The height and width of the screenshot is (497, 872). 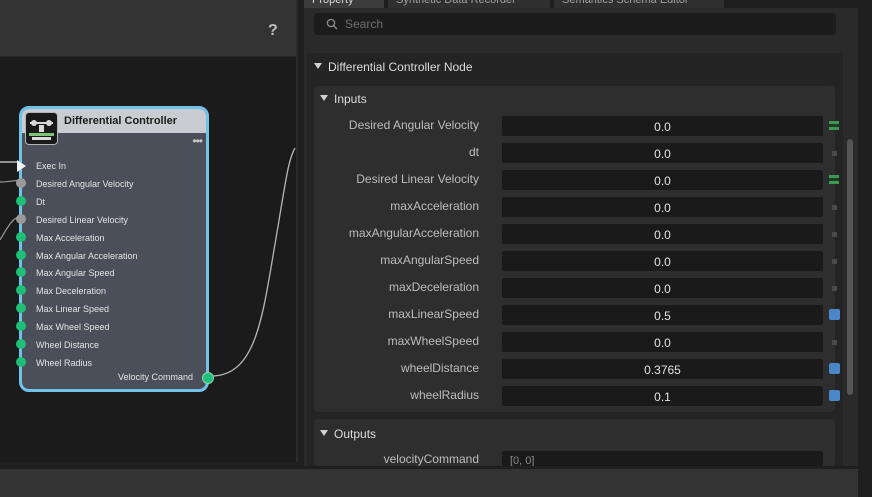 What do you see at coordinates (85, 183) in the screenshot?
I see `port-label-desired-angular-velocity: Desired Angular Velocity` at bounding box center [85, 183].